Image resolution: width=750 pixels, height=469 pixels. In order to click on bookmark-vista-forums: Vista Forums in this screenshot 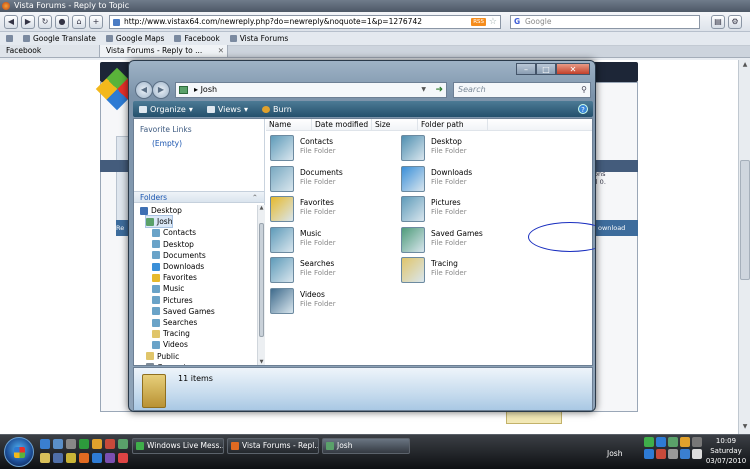, I will do `click(258, 38)`.